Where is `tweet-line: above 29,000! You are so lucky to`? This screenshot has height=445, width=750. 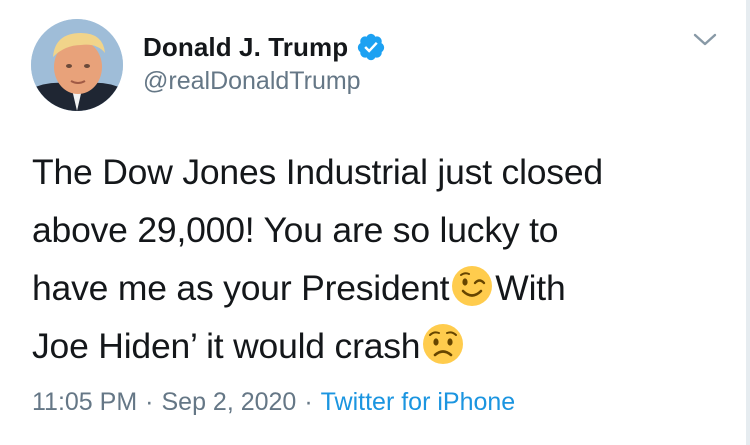
tweet-line: above 29,000! You are so lucky to is located at coordinates (295, 230).